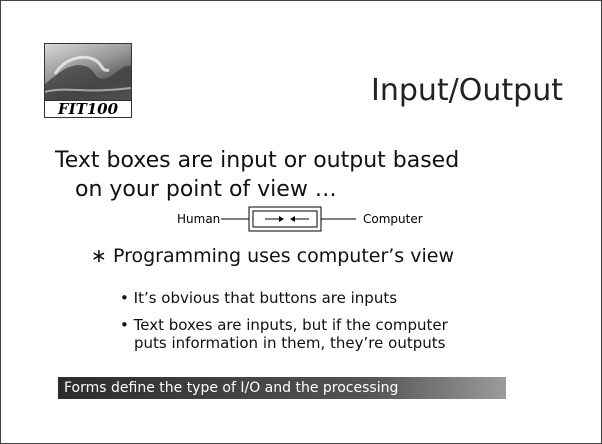  I want to click on wave-photo, so click(88, 72).